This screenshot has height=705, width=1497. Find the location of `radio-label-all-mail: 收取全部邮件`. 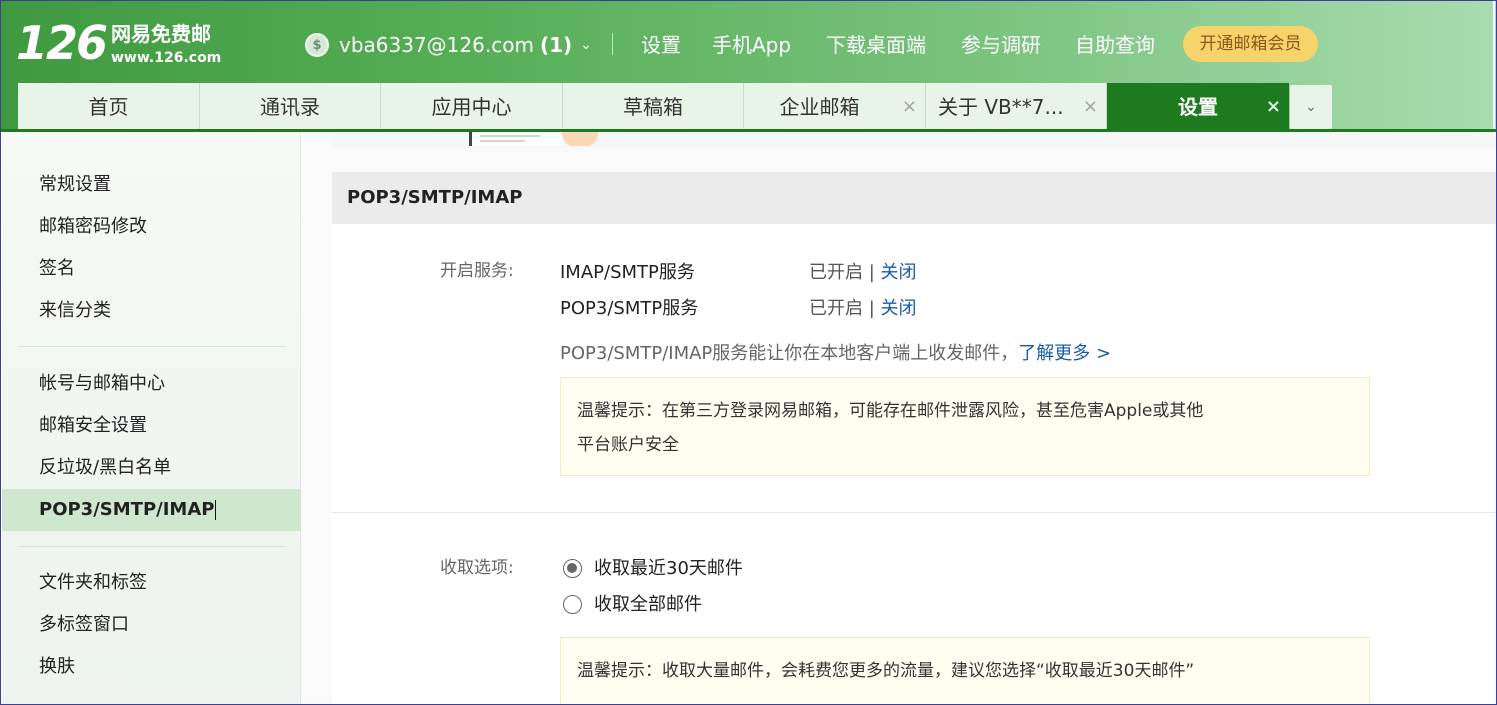

radio-label-all-mail: 收取全部邮件 is located at coordinates (648, 605).